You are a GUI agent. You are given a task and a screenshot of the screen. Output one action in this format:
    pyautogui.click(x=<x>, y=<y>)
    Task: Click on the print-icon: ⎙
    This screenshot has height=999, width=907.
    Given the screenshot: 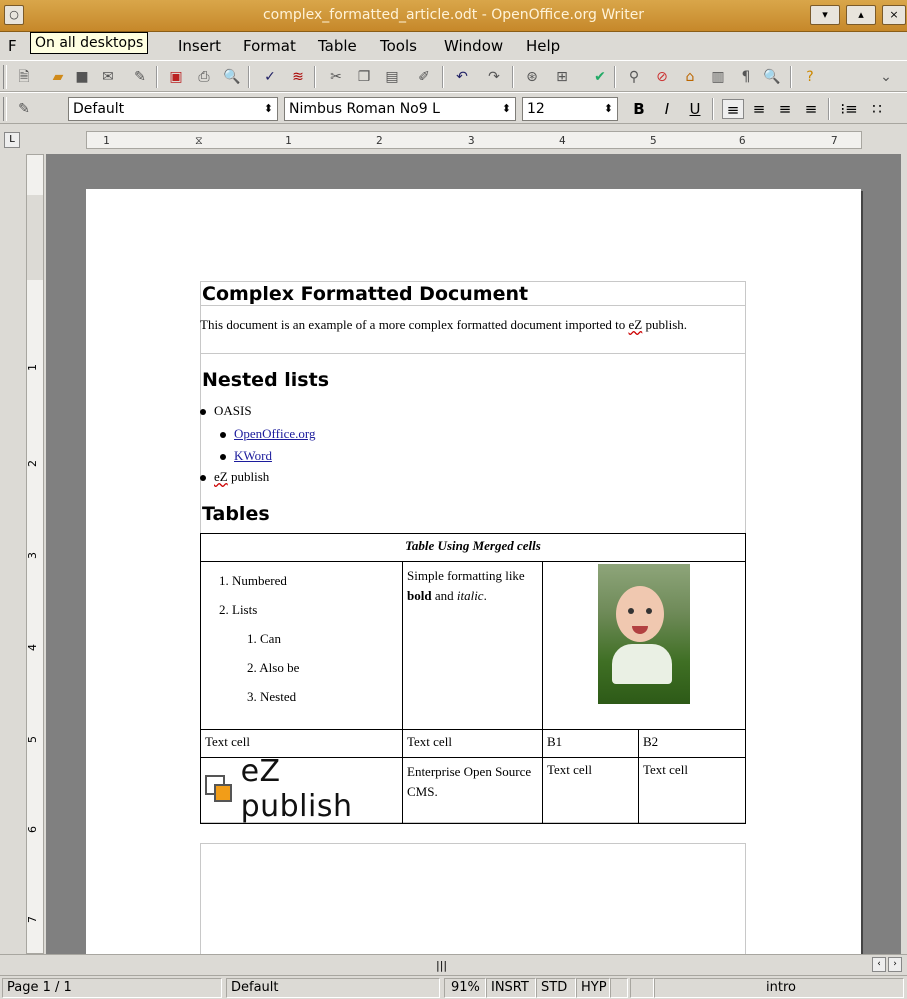 What is the action you would take?
    pyautogui.click(x=204, y=77)
    